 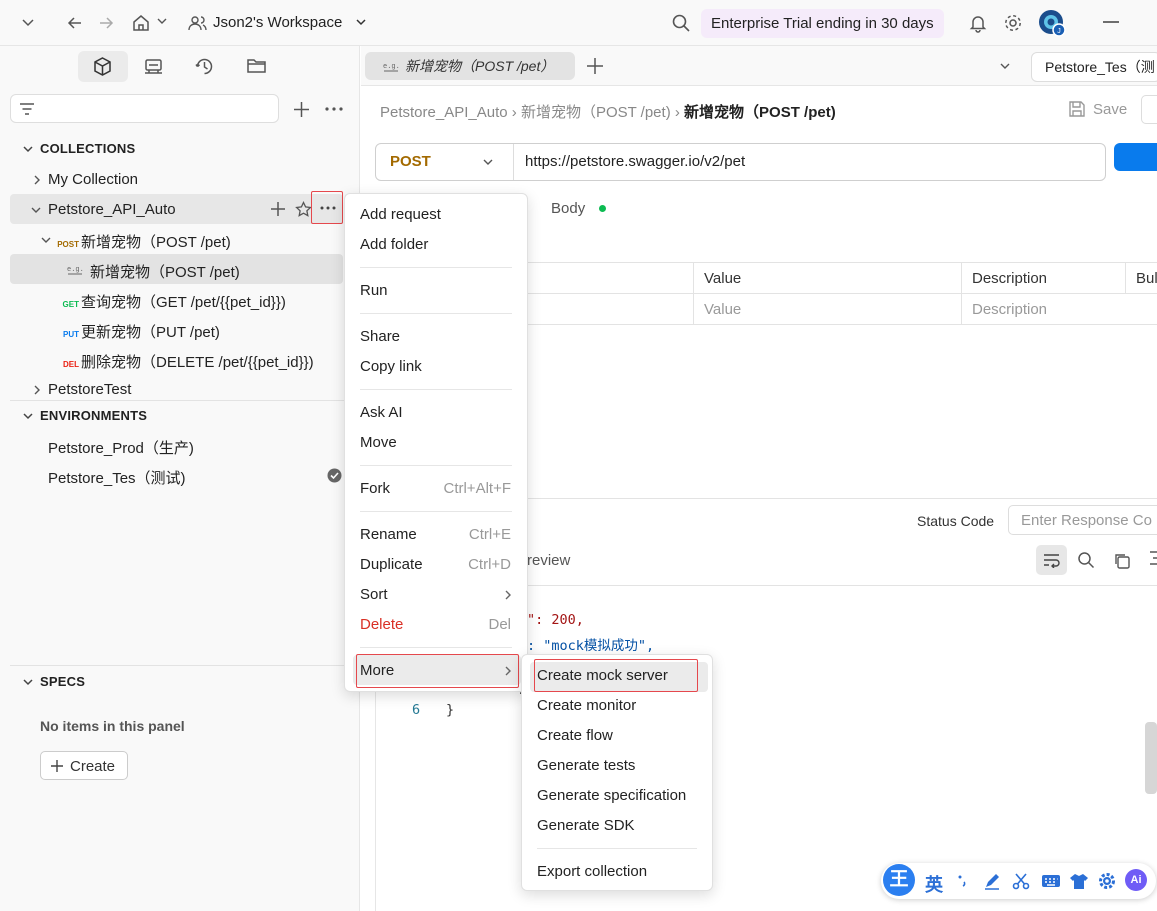 What do you see at coordinates (197, 362) in the screenshot?
I see `request-label: 删除宠物（DELETE /pet/{{pet_id}})` at bounding box center [197, 362].